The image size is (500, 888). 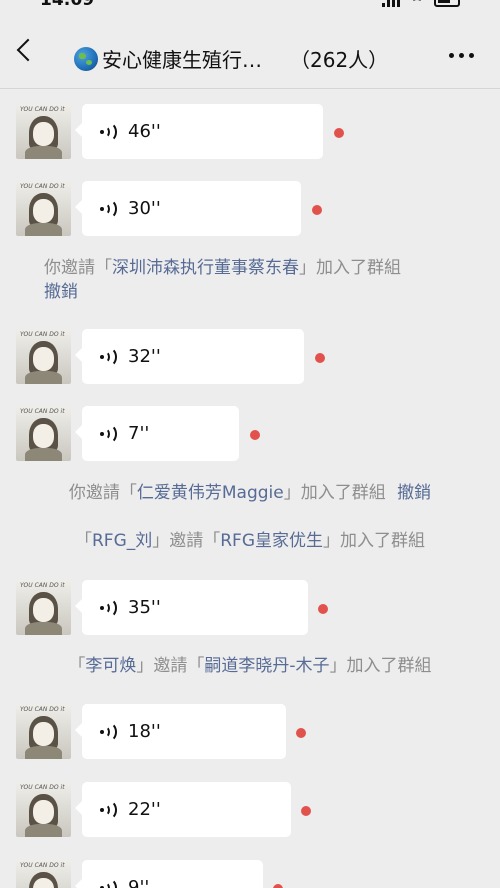 I want to click on voice-duration: 22'', so click(x=144, y=809).